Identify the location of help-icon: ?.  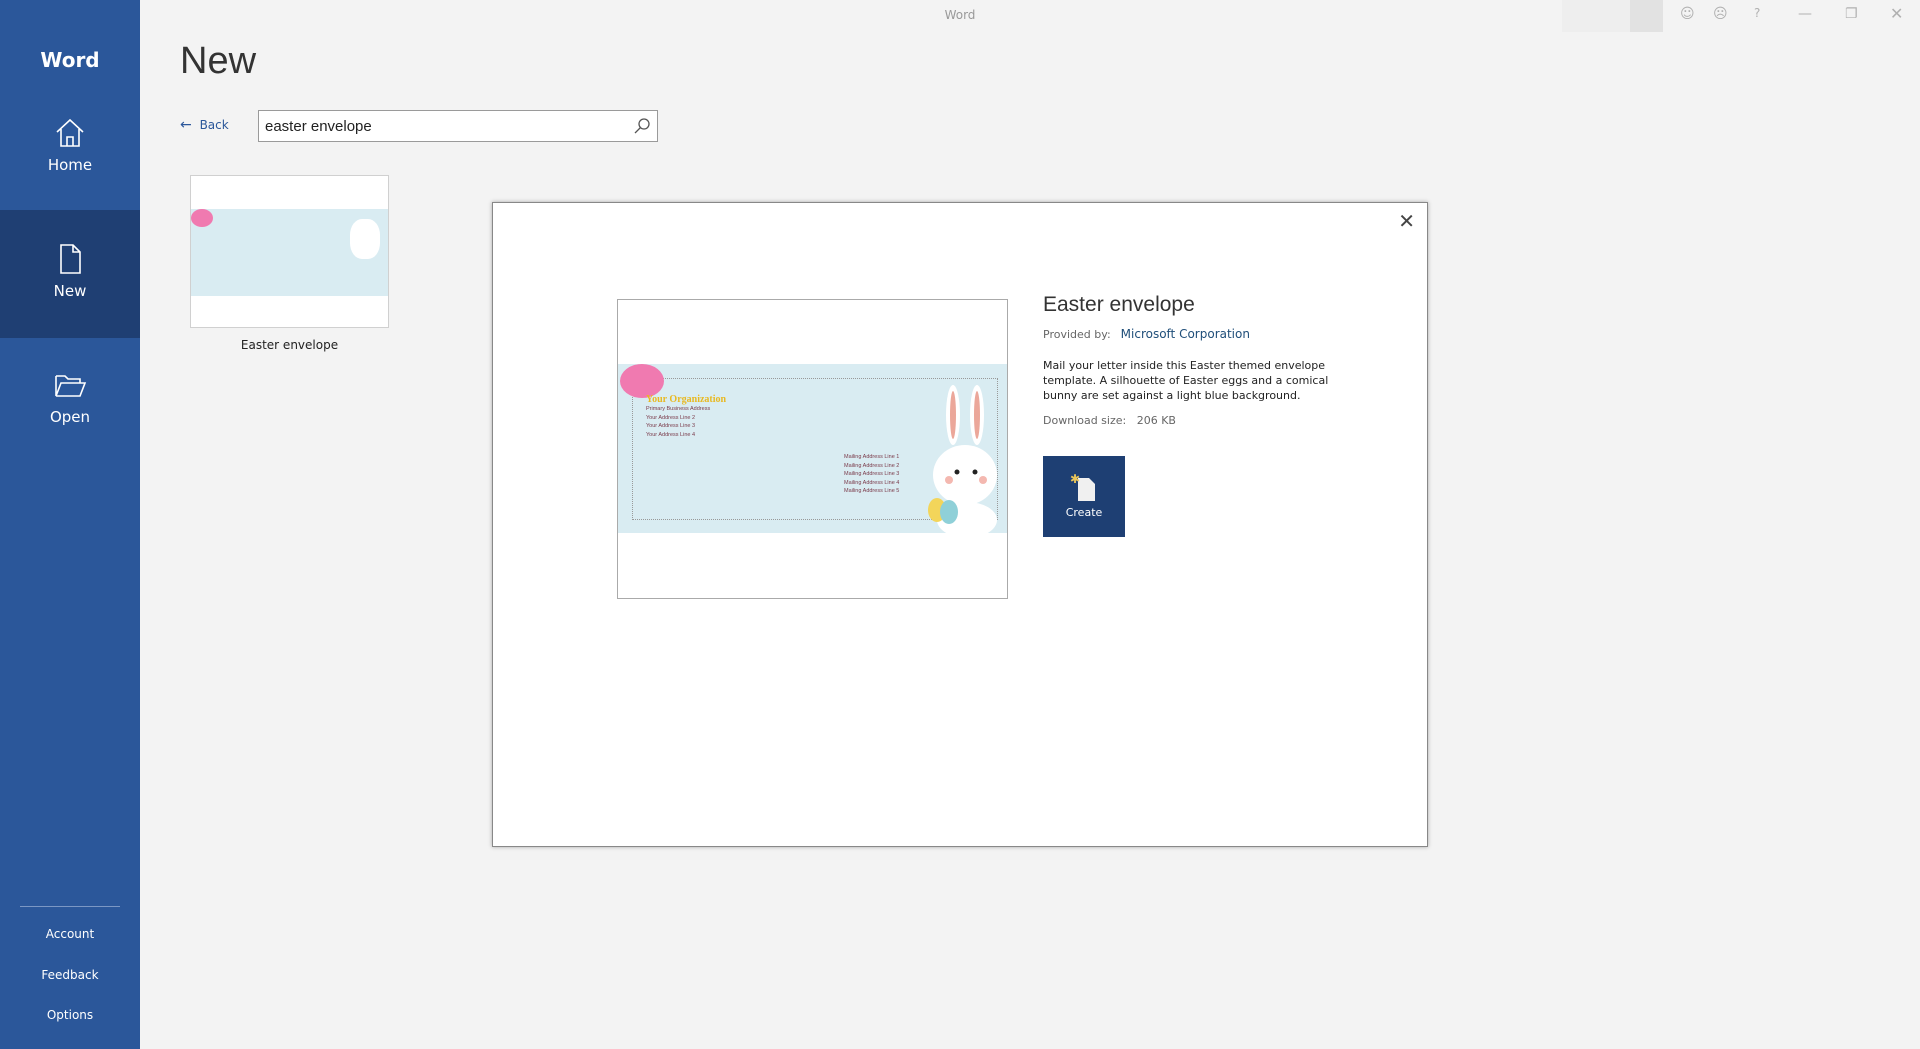
(1757, 13).